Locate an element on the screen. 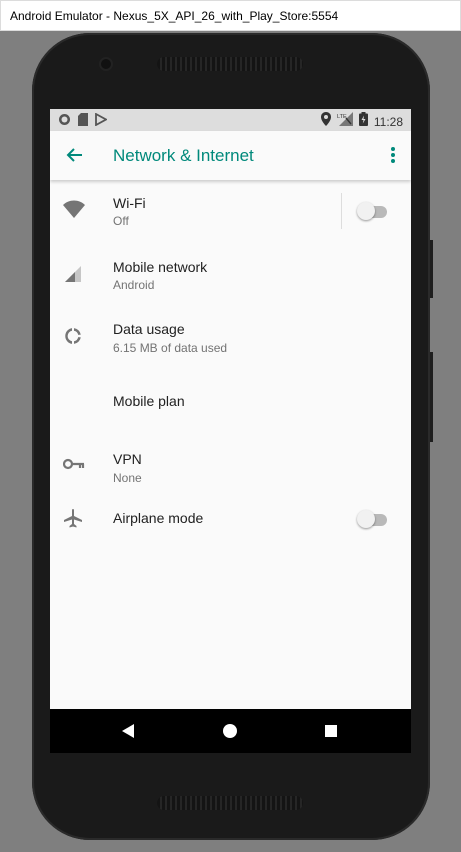 This screenshot has width=461, height=852. navigation-bar is located at coordinates (230, 731).